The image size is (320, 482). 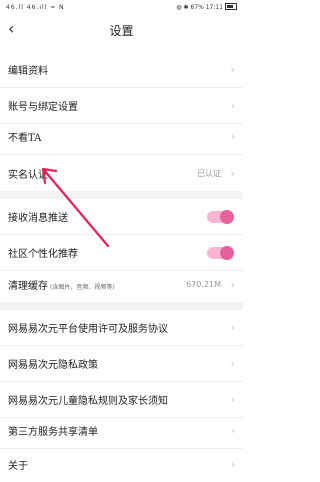 What do you see at coordinates (209, 173) in the screenshot?
I see `real-name-status: 已认证` at bounding box center [209, 173].